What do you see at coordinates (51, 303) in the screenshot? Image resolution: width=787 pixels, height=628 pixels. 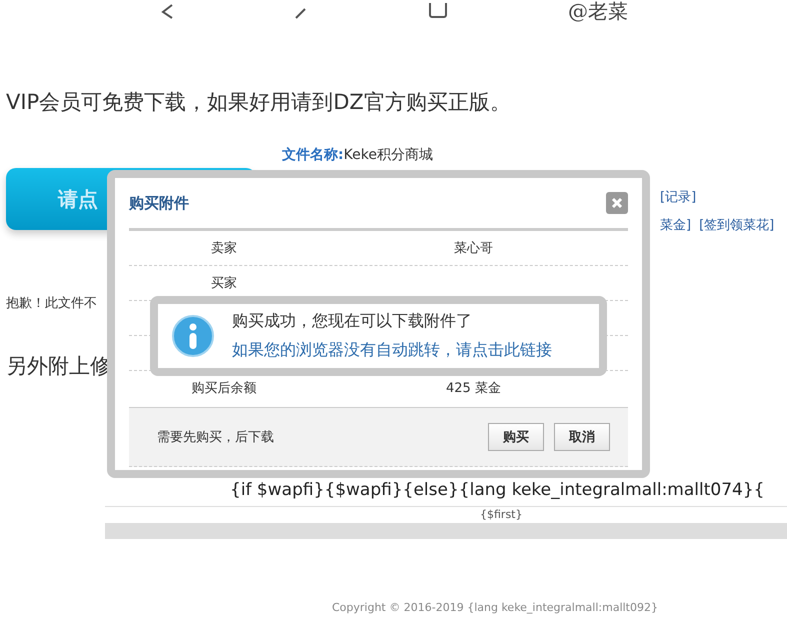 I see `apology-text: 抱歉！此文件不` at bounding box center [51, 303].